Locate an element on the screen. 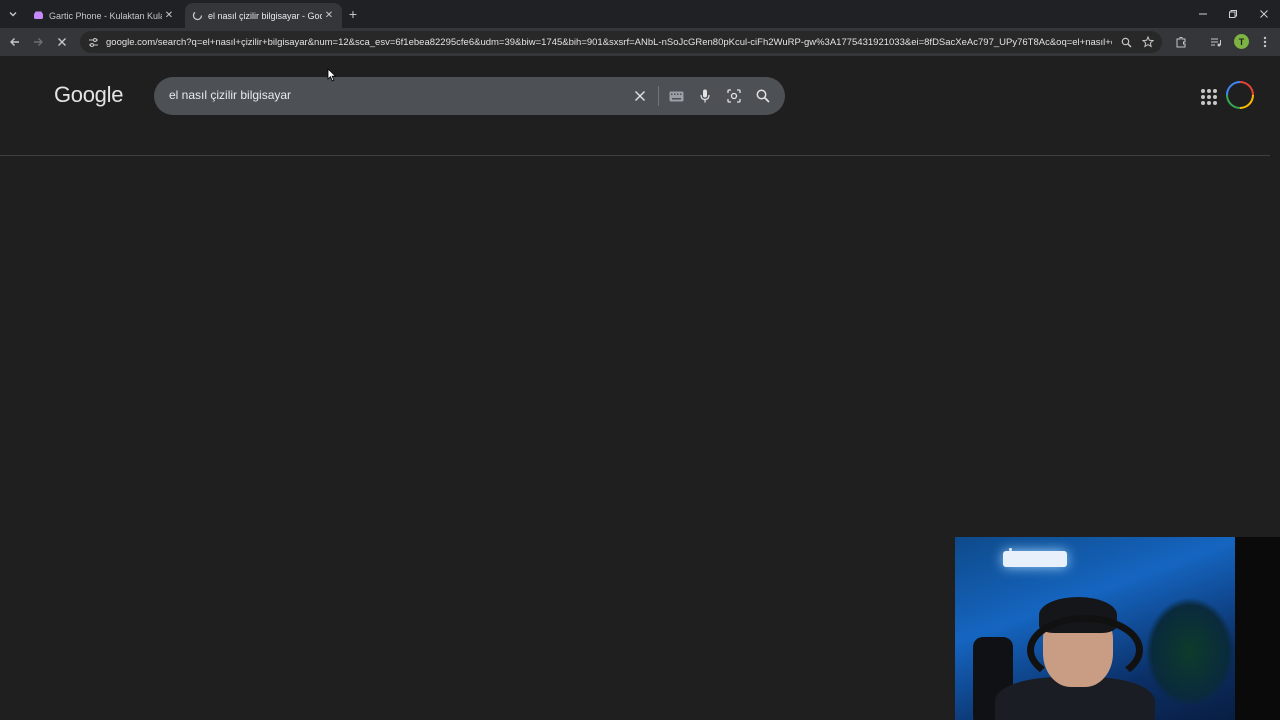 This screenshot has height=720, width=1280. webcam-overlay is located at coordinates (1117, 628).